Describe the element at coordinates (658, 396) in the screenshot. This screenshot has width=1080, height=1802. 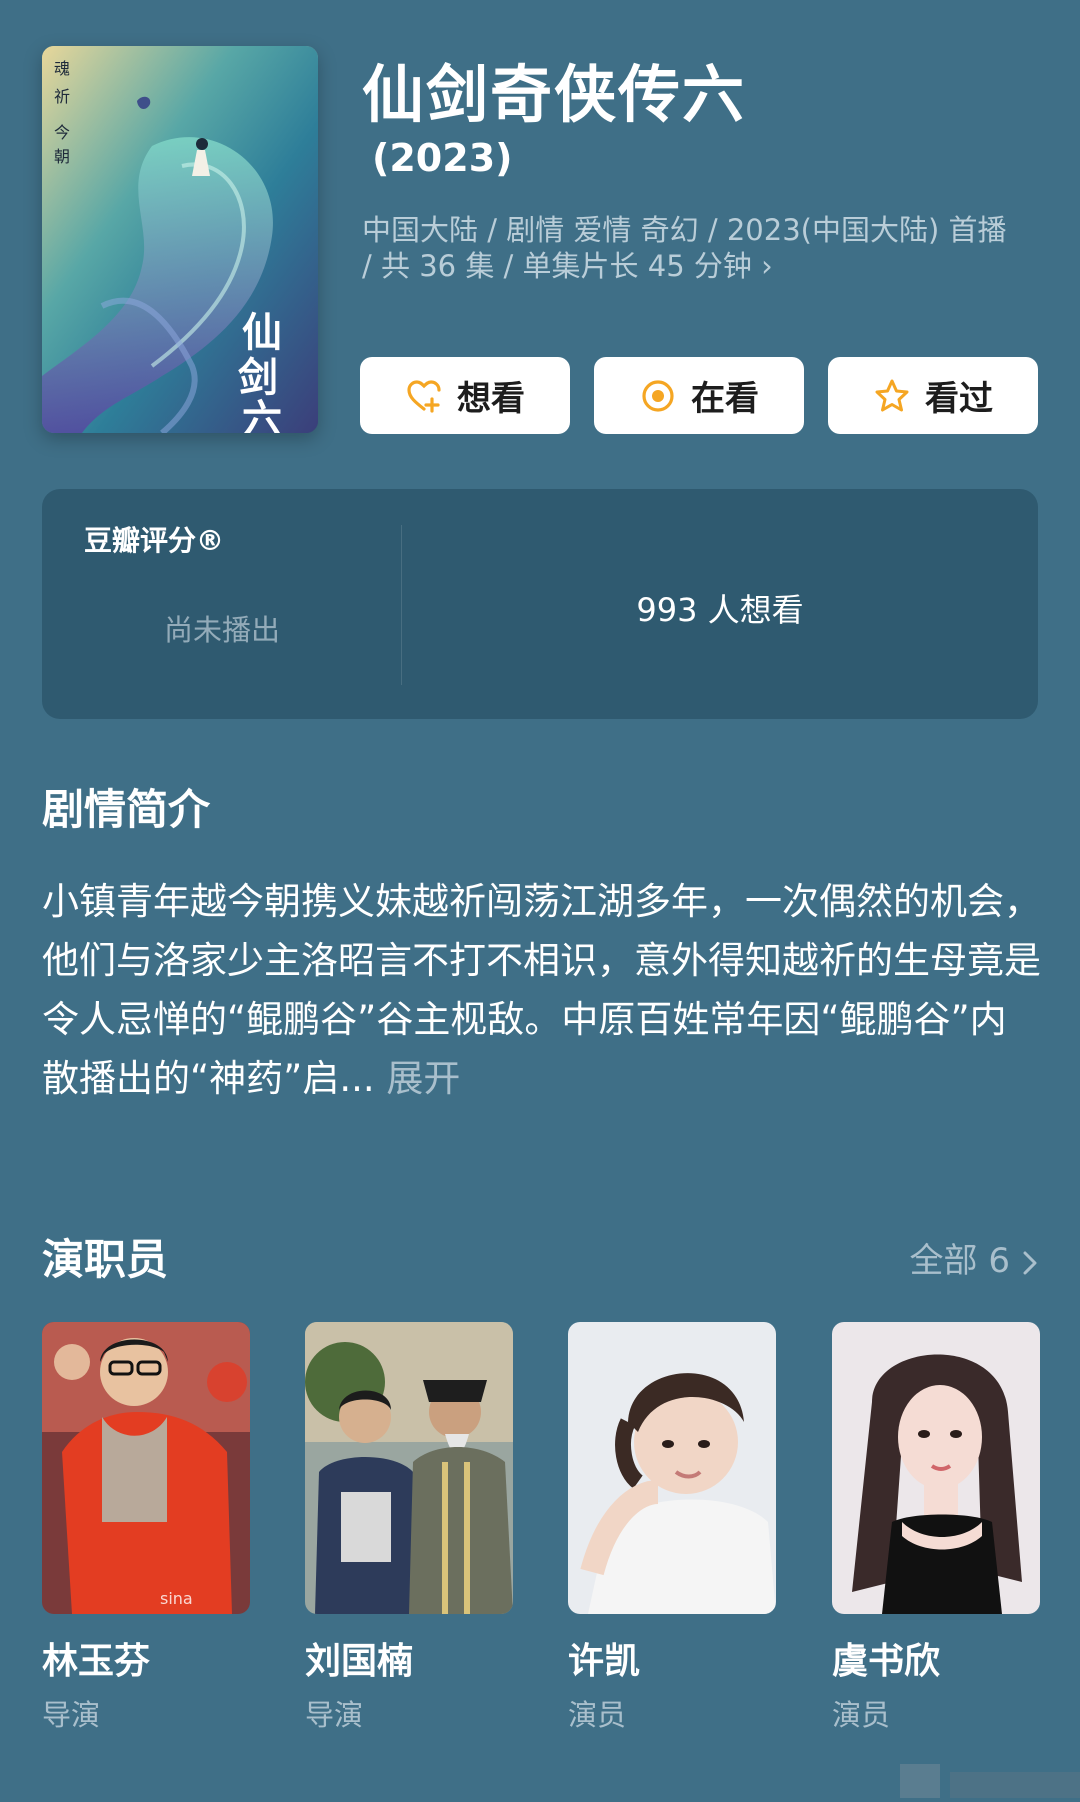
I see `target-dot-icon` at that location.